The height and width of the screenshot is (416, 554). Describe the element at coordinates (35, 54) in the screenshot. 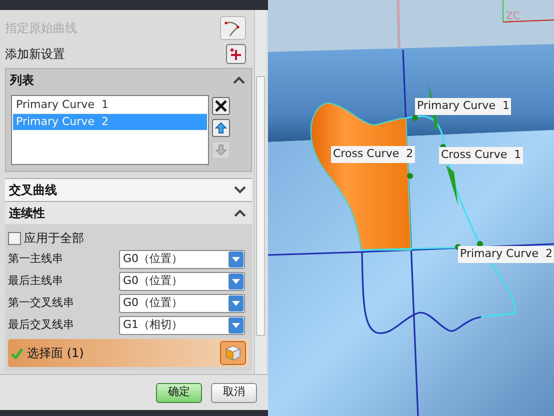

I see `section-label: 添加新设置` at that location.